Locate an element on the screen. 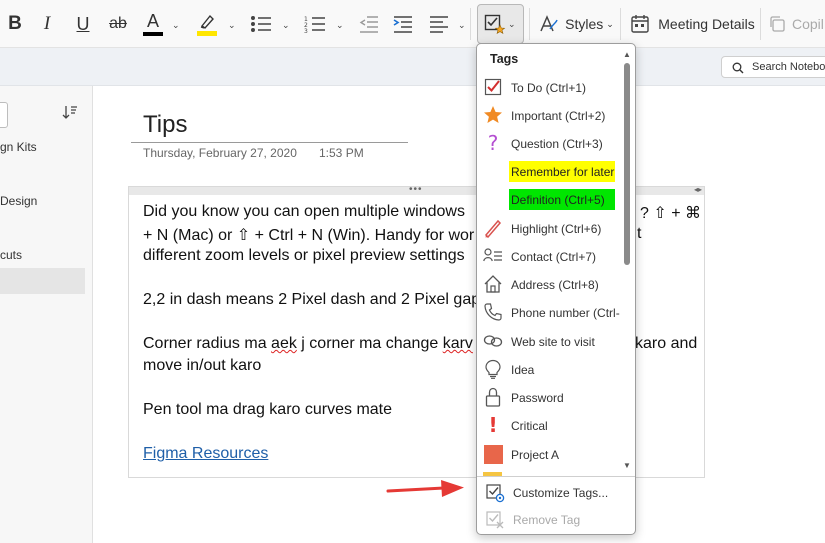 This screenshot has height=543, width=825. star-icon is located at coordinates (493, 115).